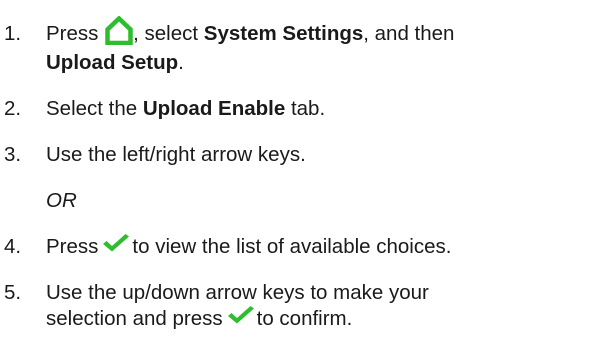  What do you see at coordinates (214, 108) in the screenshot?
I see `tab-name-upload-enable: Upload Enable` at bounding box center [214, 108].